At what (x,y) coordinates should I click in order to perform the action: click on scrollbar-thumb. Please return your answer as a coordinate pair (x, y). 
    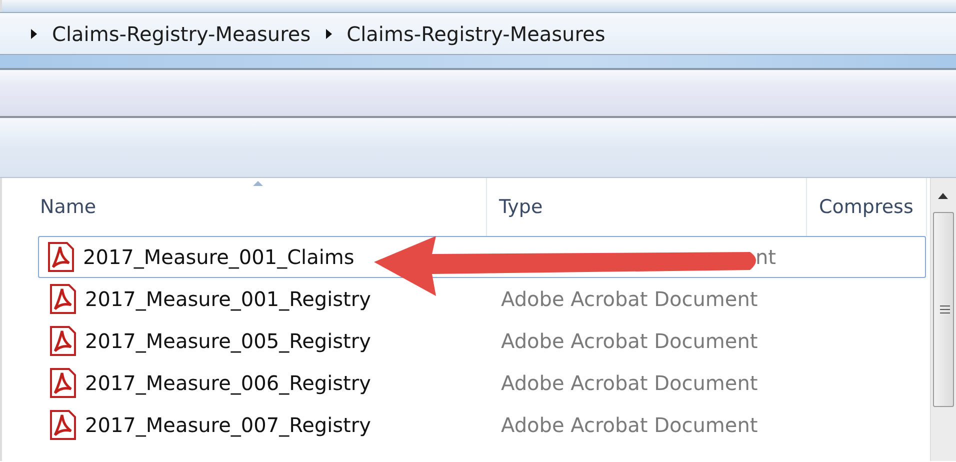
    Looking at the image, I should click on (943, 309).